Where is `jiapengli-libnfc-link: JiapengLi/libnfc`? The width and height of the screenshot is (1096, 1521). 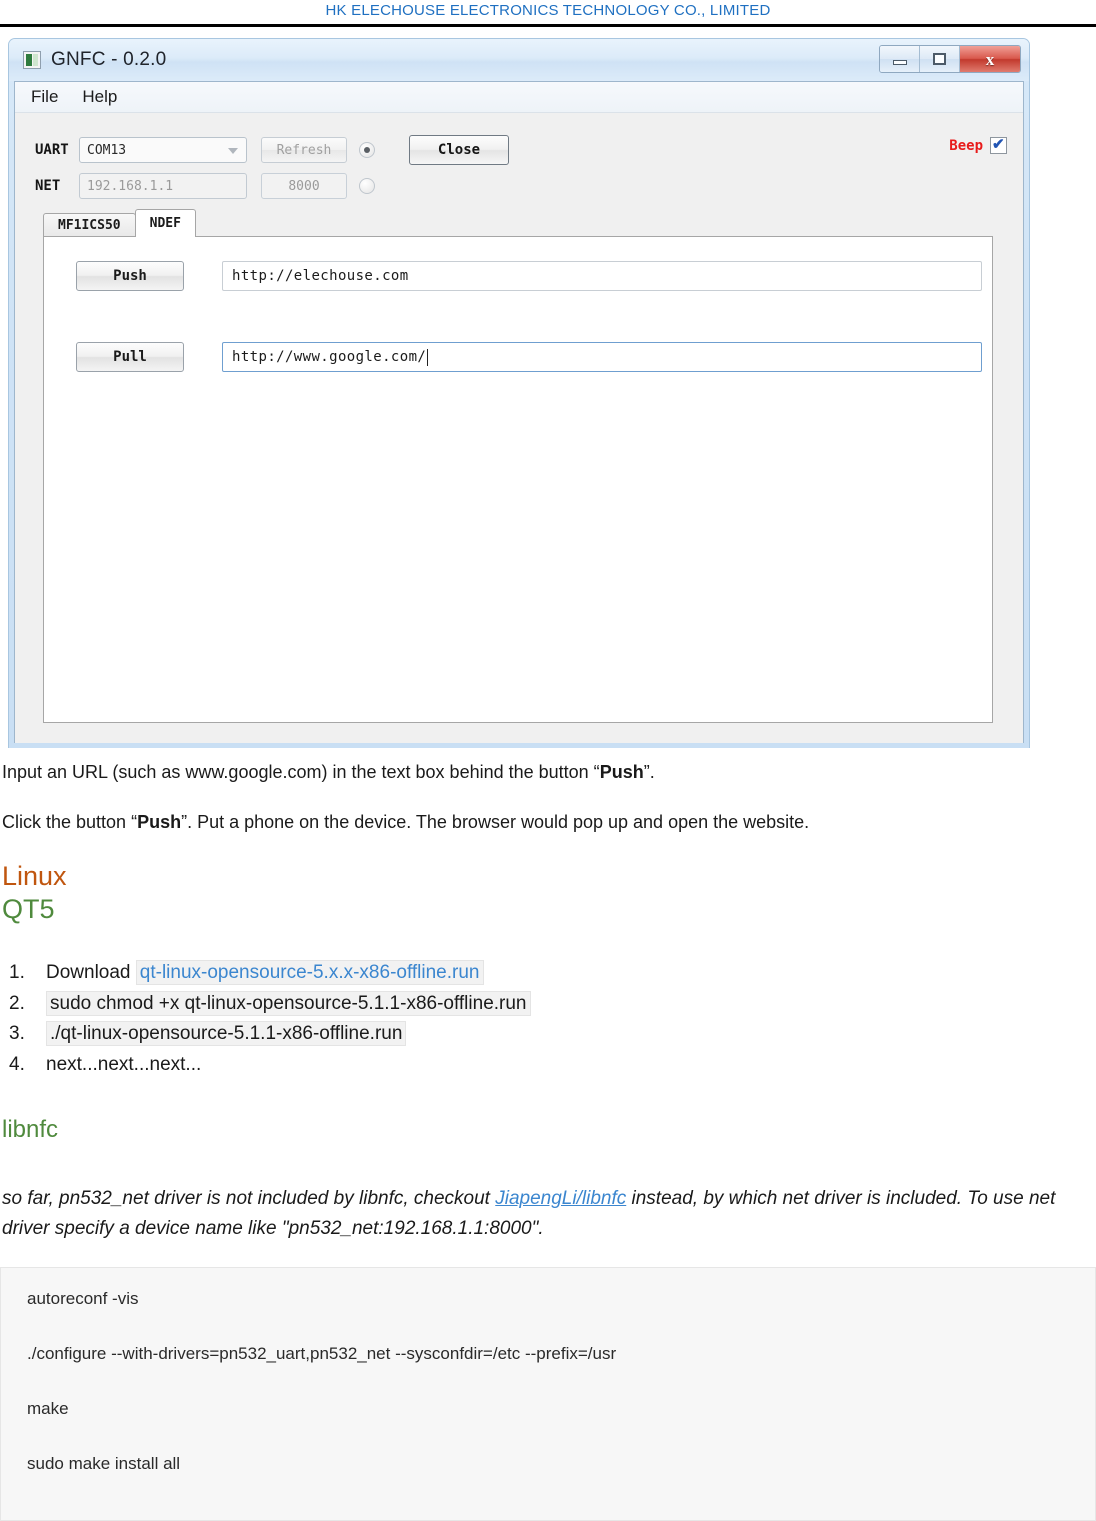 jiapengli-libnfc-link: JiapengLi/libnfc is located at coordinates (560, 1198).